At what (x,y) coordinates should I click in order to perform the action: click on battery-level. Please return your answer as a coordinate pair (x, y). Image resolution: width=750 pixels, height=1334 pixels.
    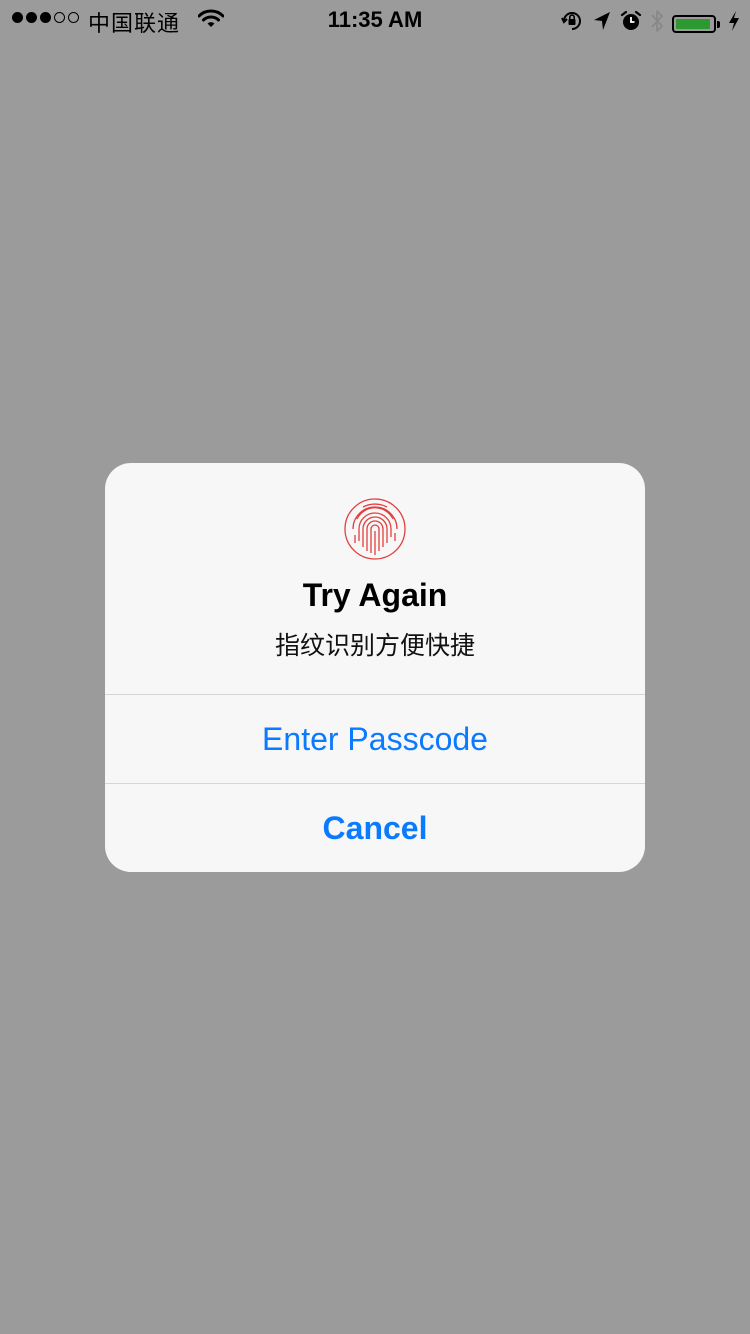
    Looking at the image, I should click on (693, 24).